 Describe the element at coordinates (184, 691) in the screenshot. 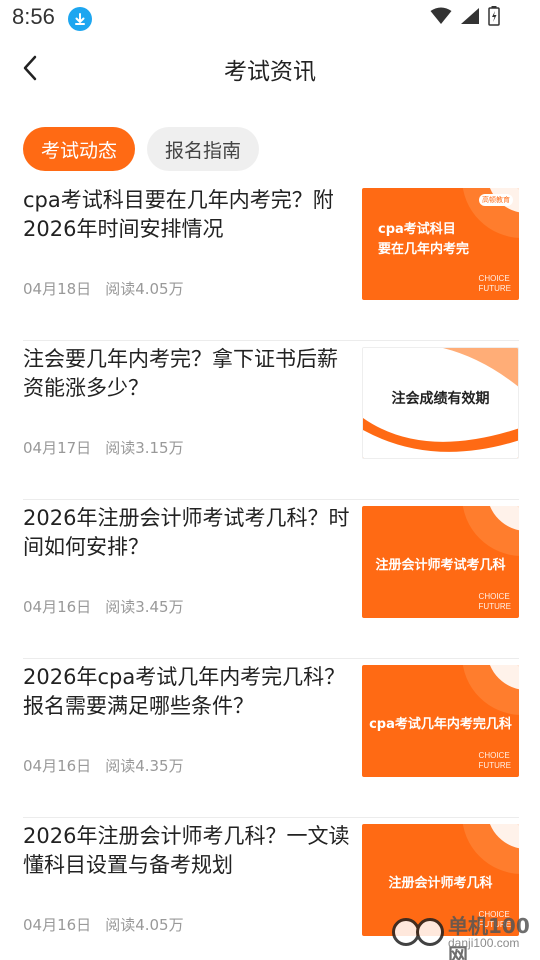

I see `article-title: 2026年cpa考试几年内考完几科？报名需要满足哪些条件？` at that location.